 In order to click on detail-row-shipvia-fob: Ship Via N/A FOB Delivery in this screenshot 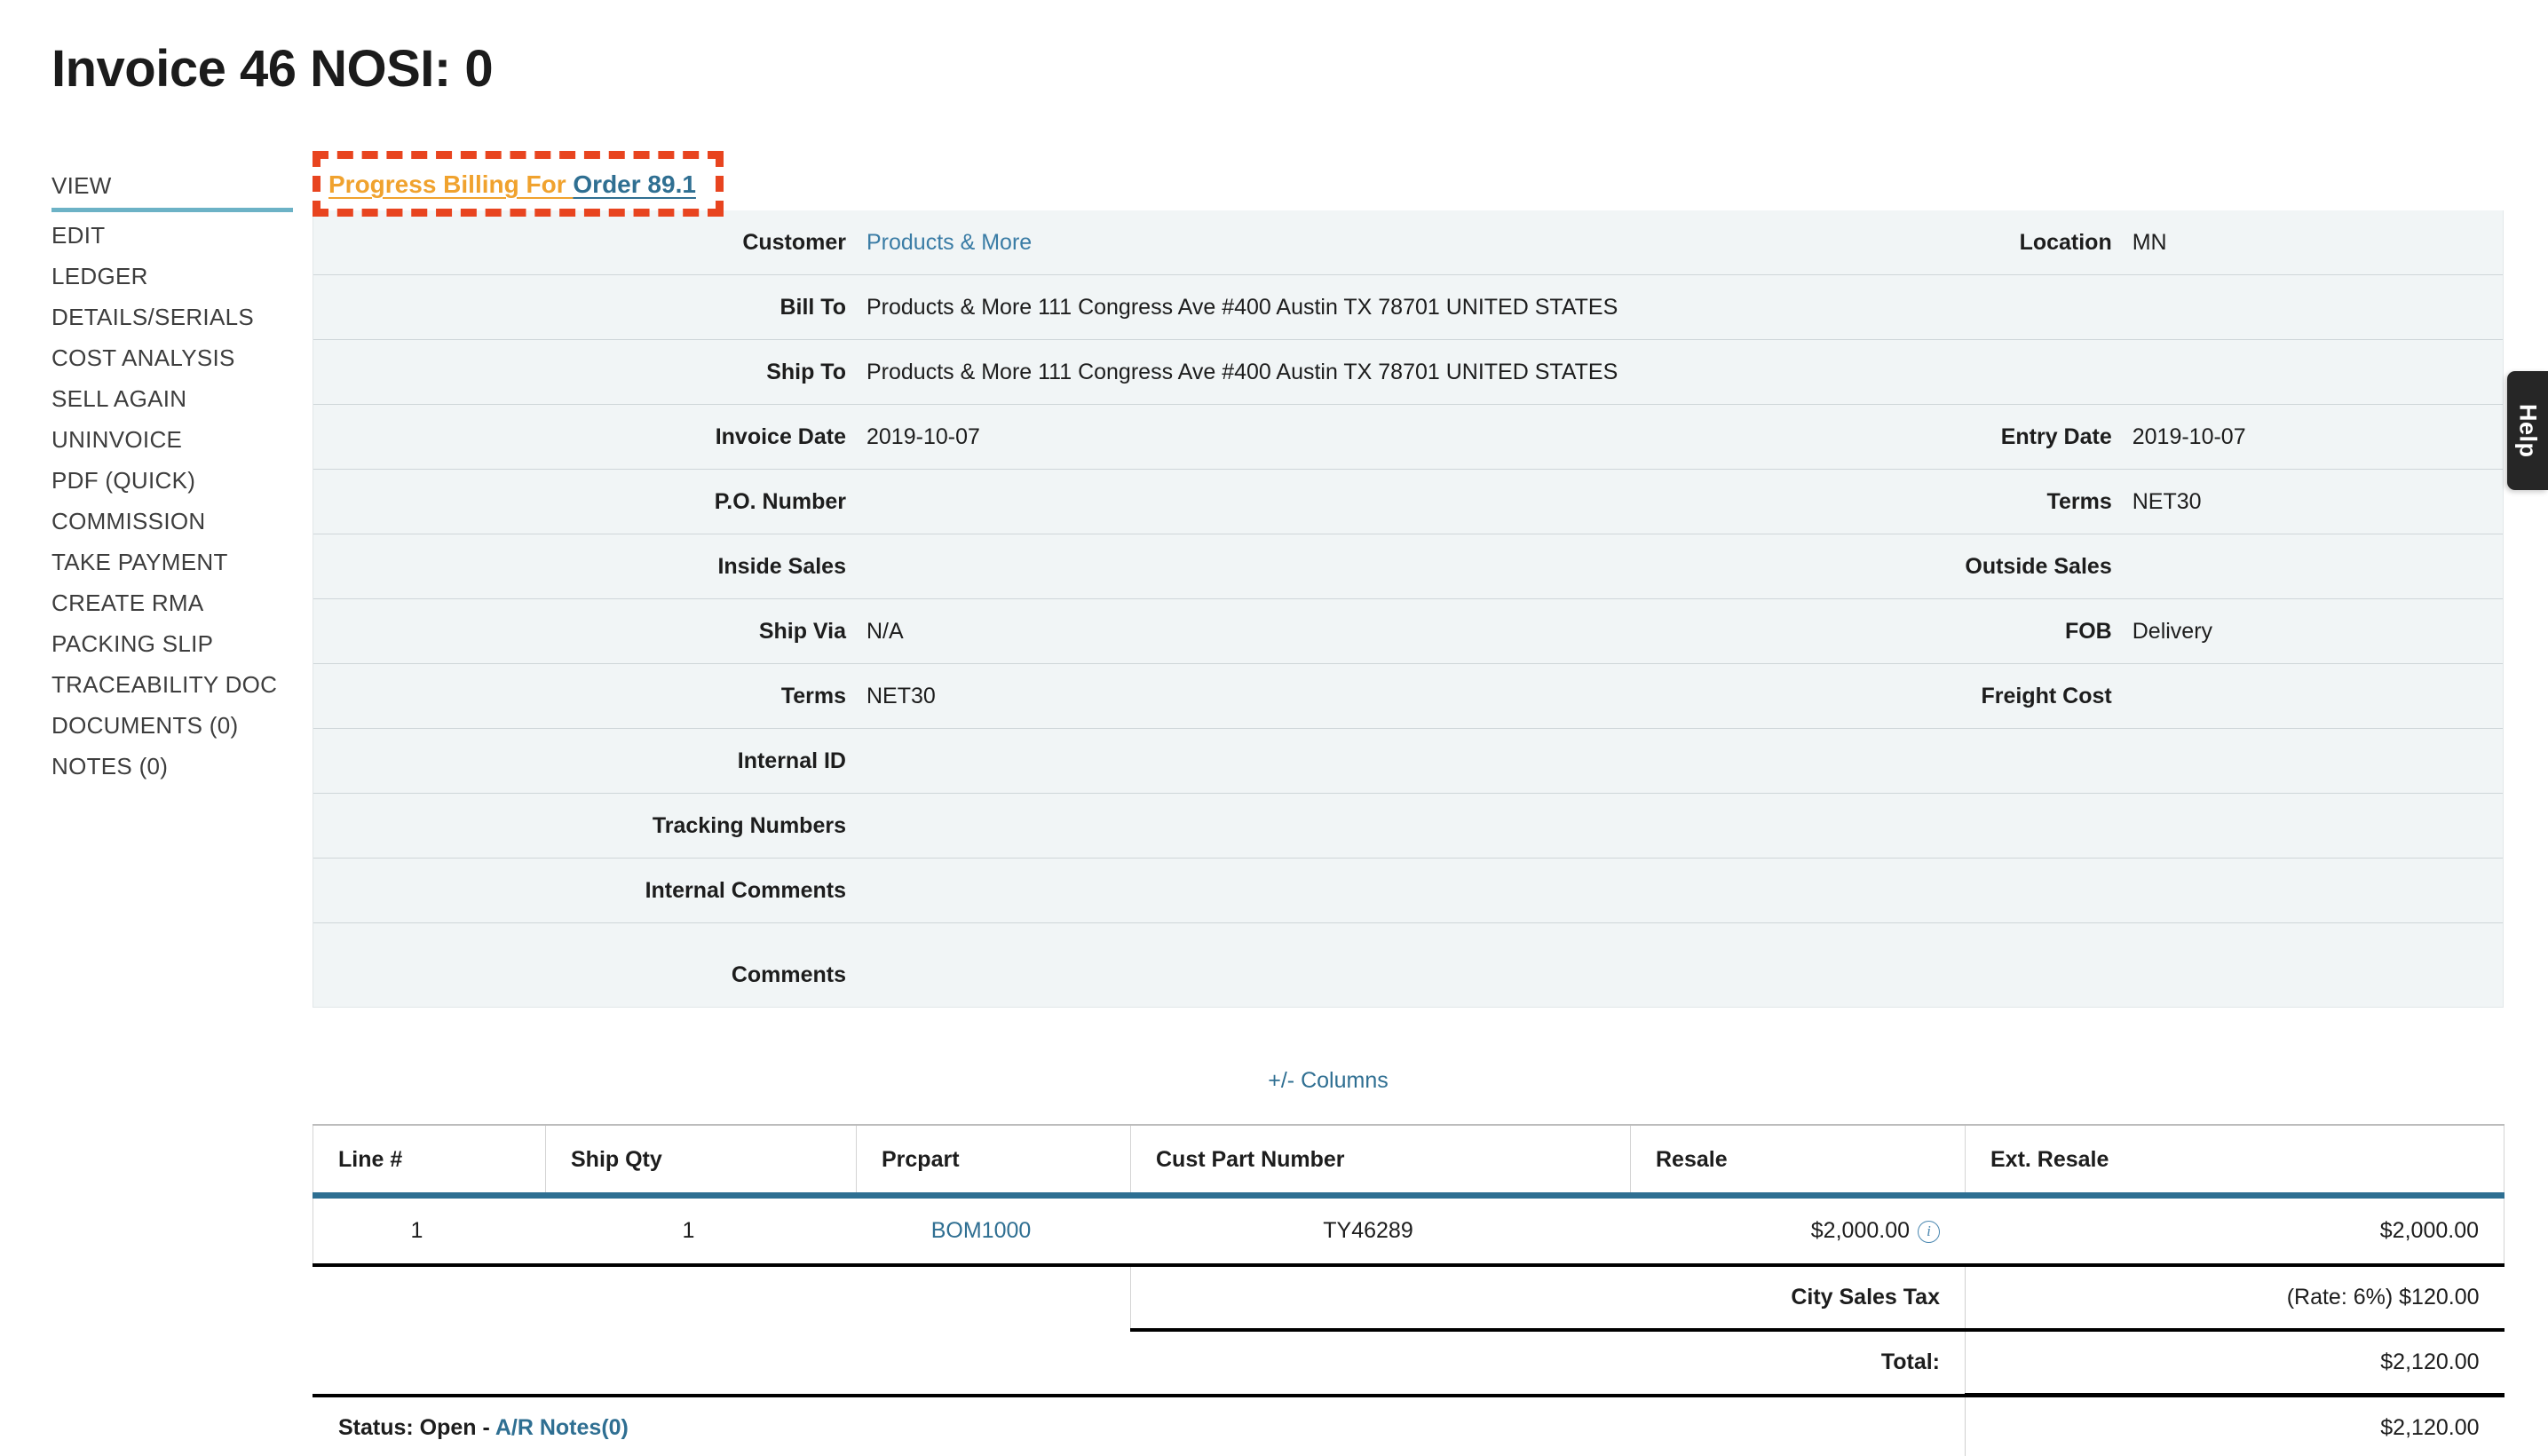, I will do `click(1408, 631)`.